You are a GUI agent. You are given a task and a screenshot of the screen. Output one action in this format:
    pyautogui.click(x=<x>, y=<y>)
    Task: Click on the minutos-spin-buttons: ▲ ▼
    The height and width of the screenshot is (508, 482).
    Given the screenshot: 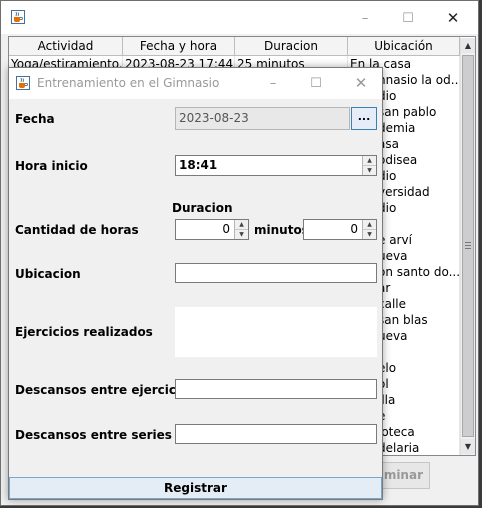 What is the action you would take?
    pyautogui.click(x=369, y=229)
    